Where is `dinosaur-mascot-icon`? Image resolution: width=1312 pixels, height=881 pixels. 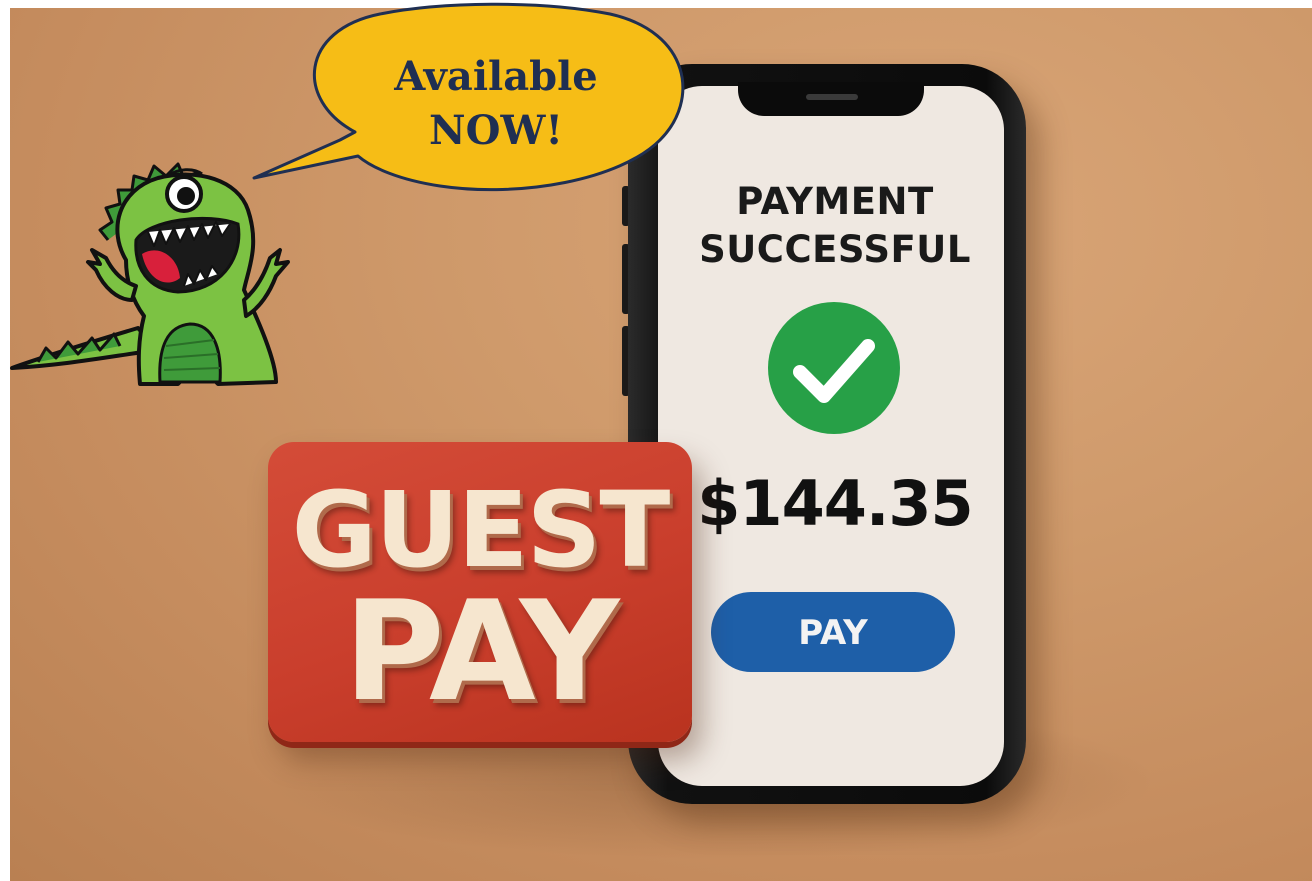
dinosaur-mascot-icon is located at coordinates (150, 274).